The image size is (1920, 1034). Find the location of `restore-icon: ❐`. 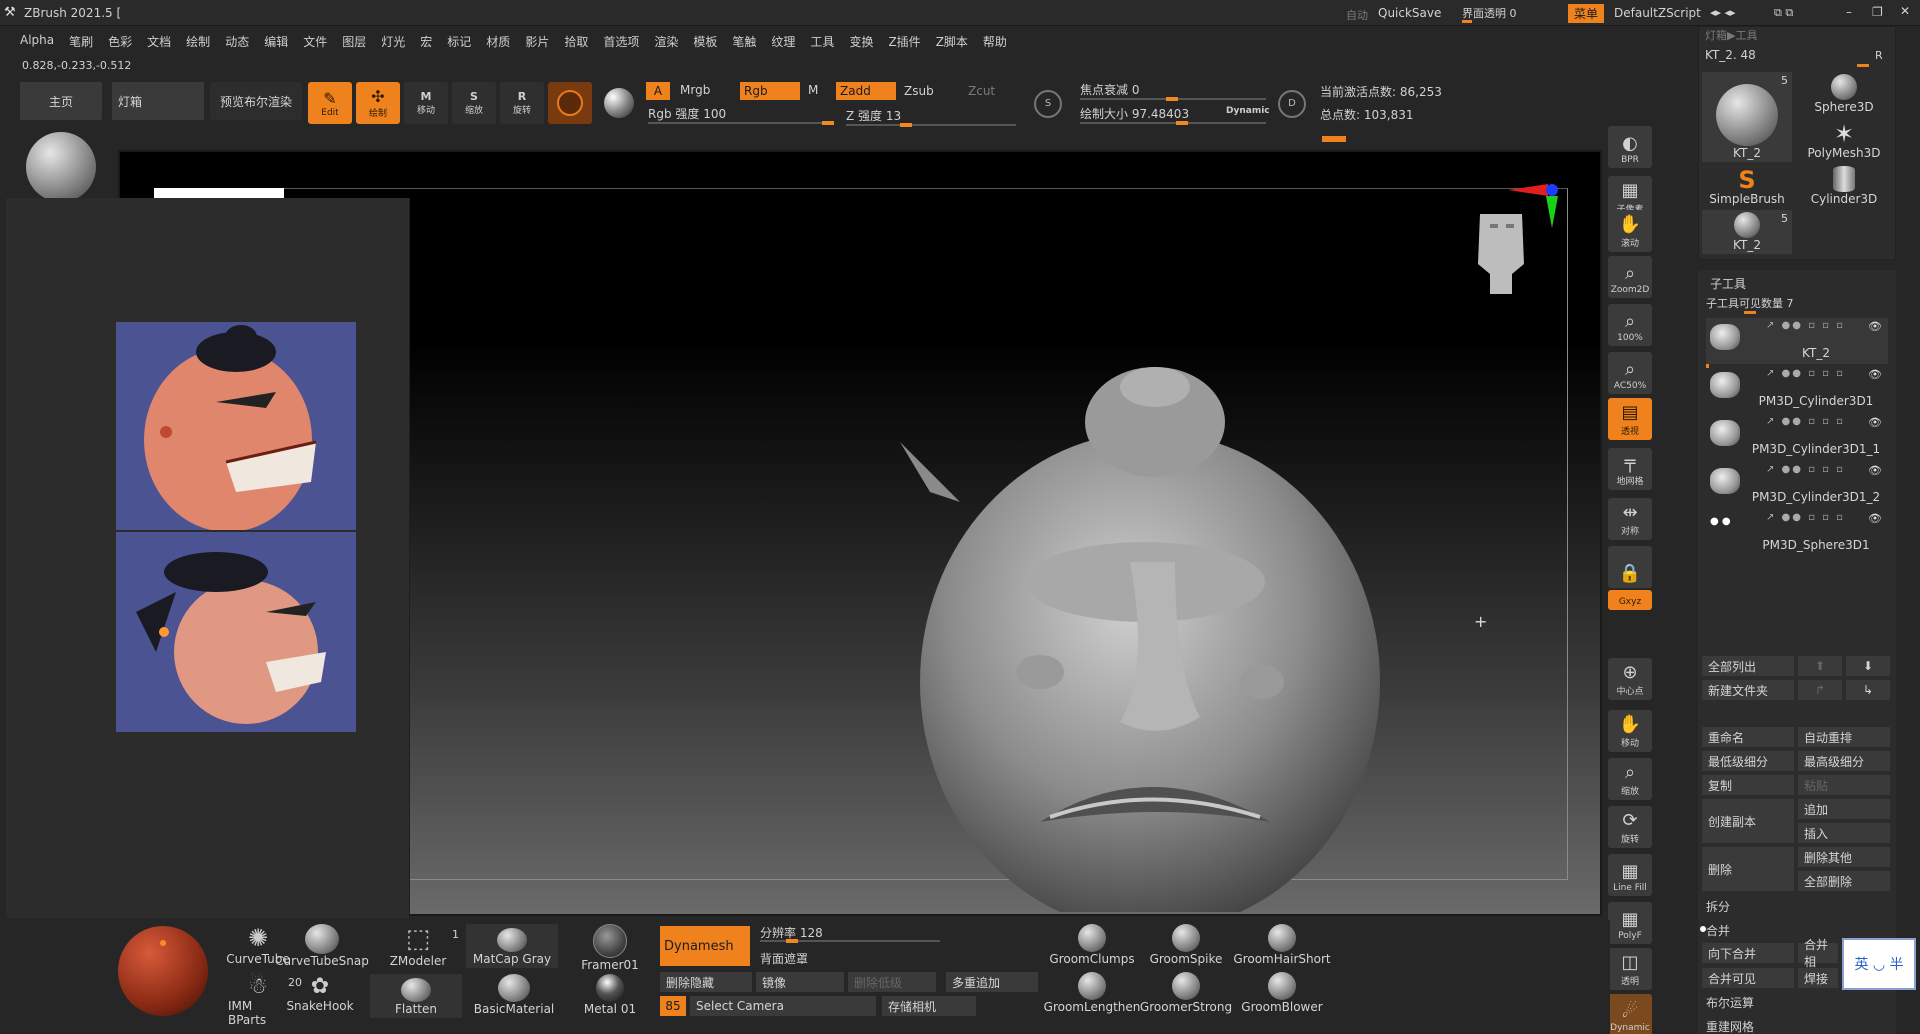

restore-icon: ❐ is located at coordinates (1877, 12).